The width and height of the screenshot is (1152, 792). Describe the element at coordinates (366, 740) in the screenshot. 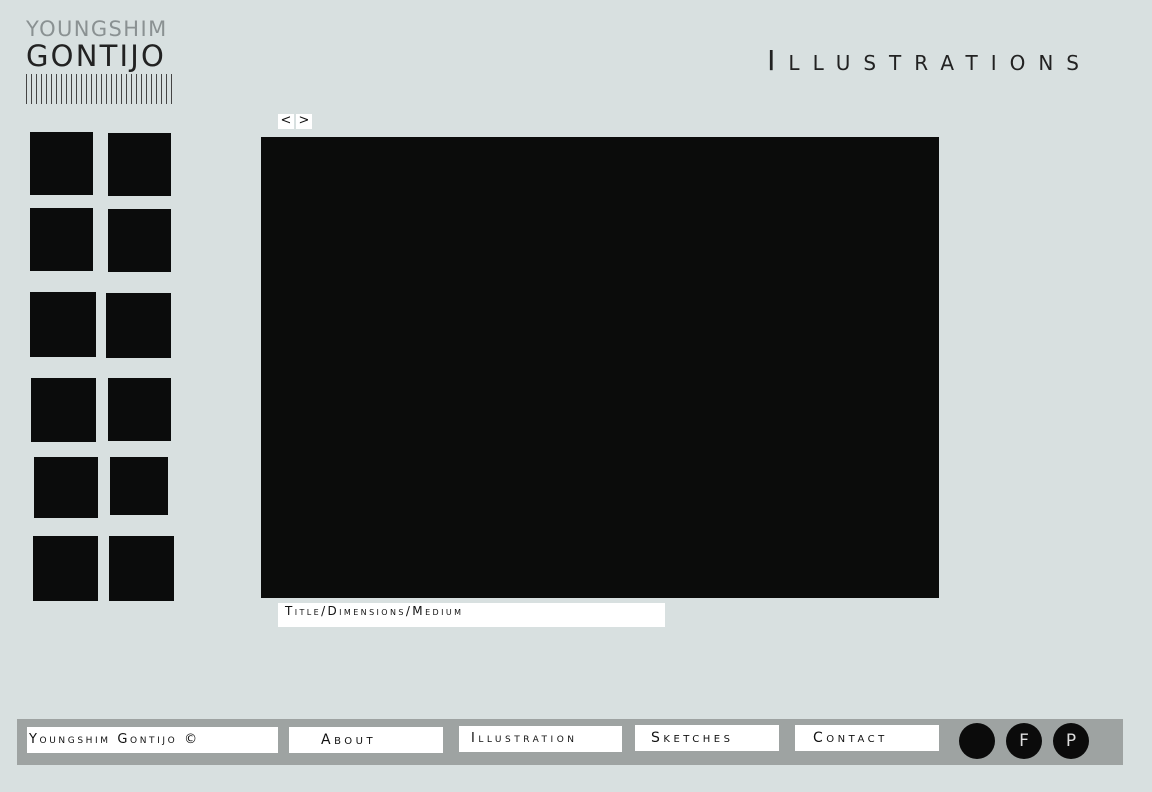

I see `nav-about: About` at that location.